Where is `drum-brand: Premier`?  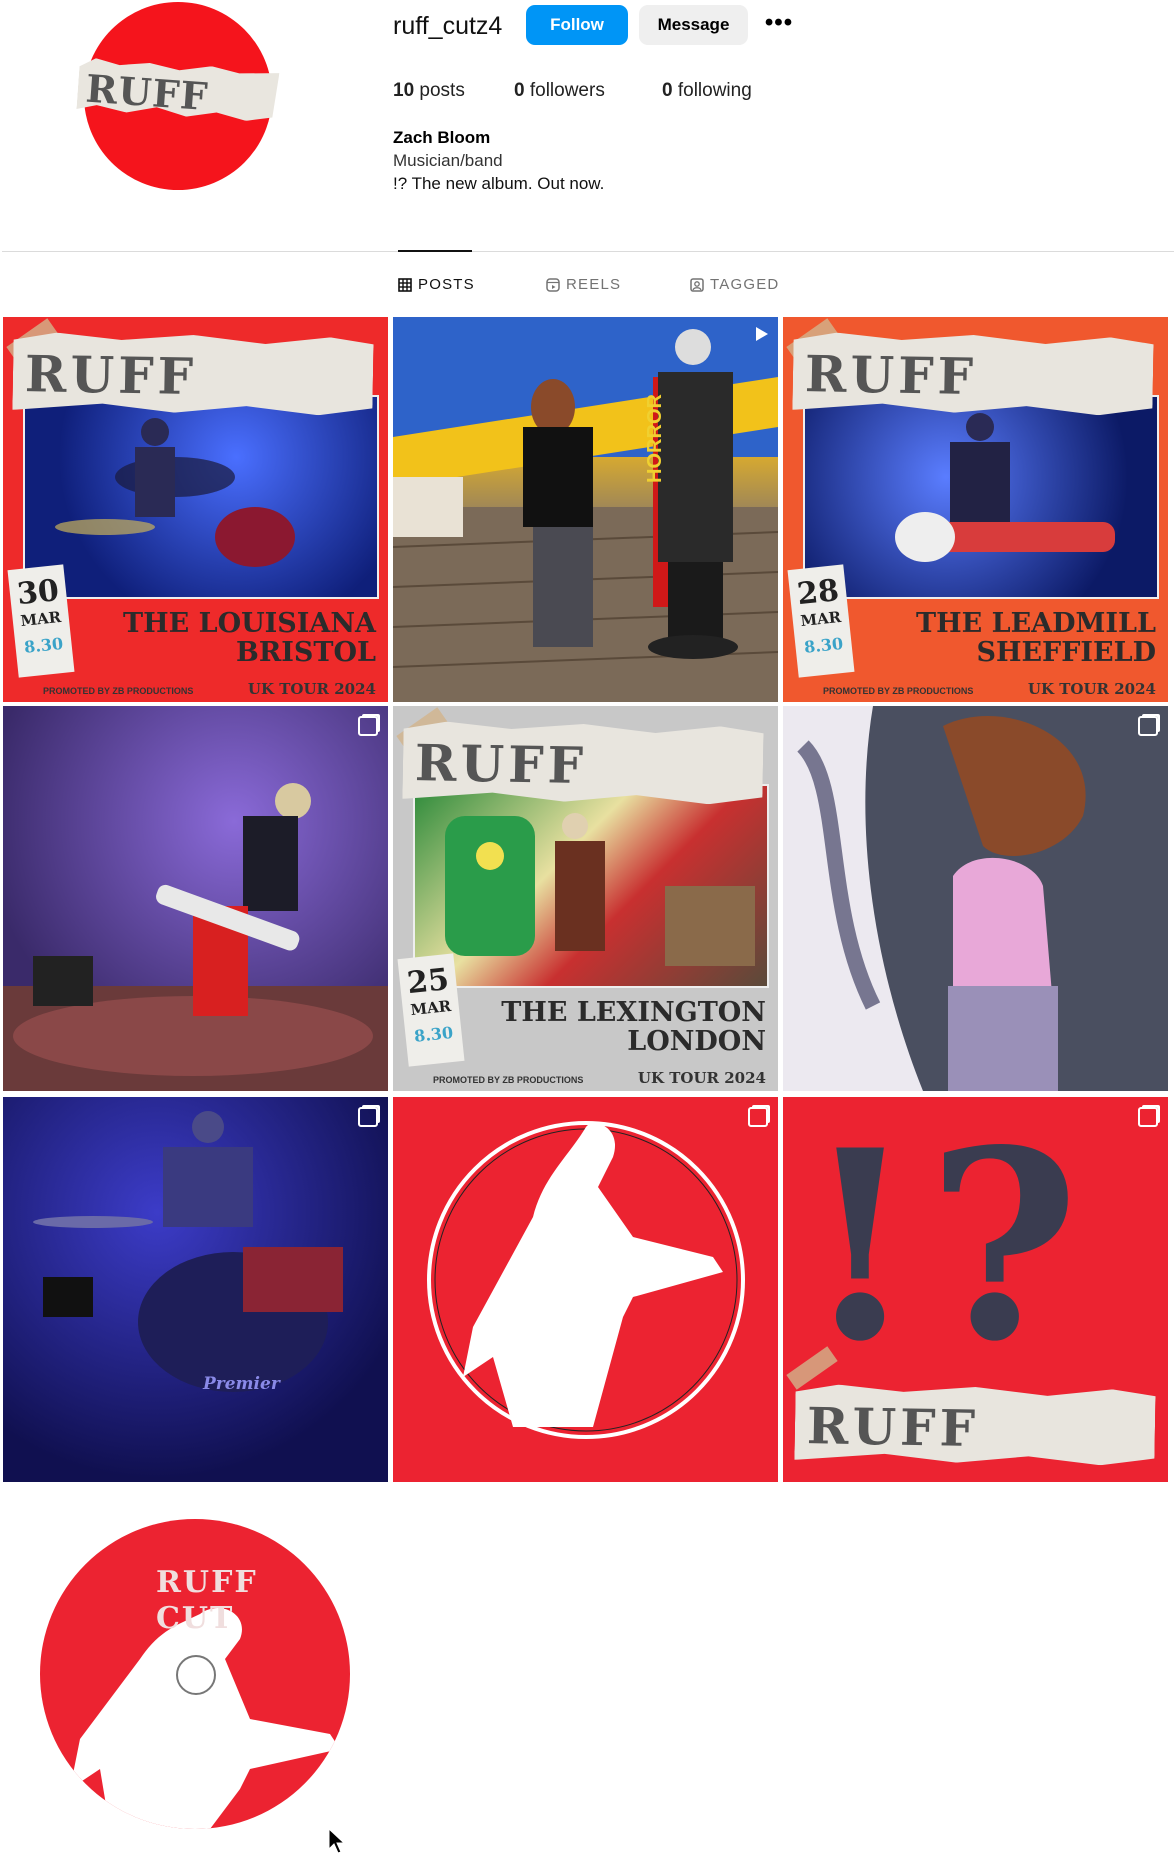 drum-brand: Premier is located at coordinates (241, 1384).